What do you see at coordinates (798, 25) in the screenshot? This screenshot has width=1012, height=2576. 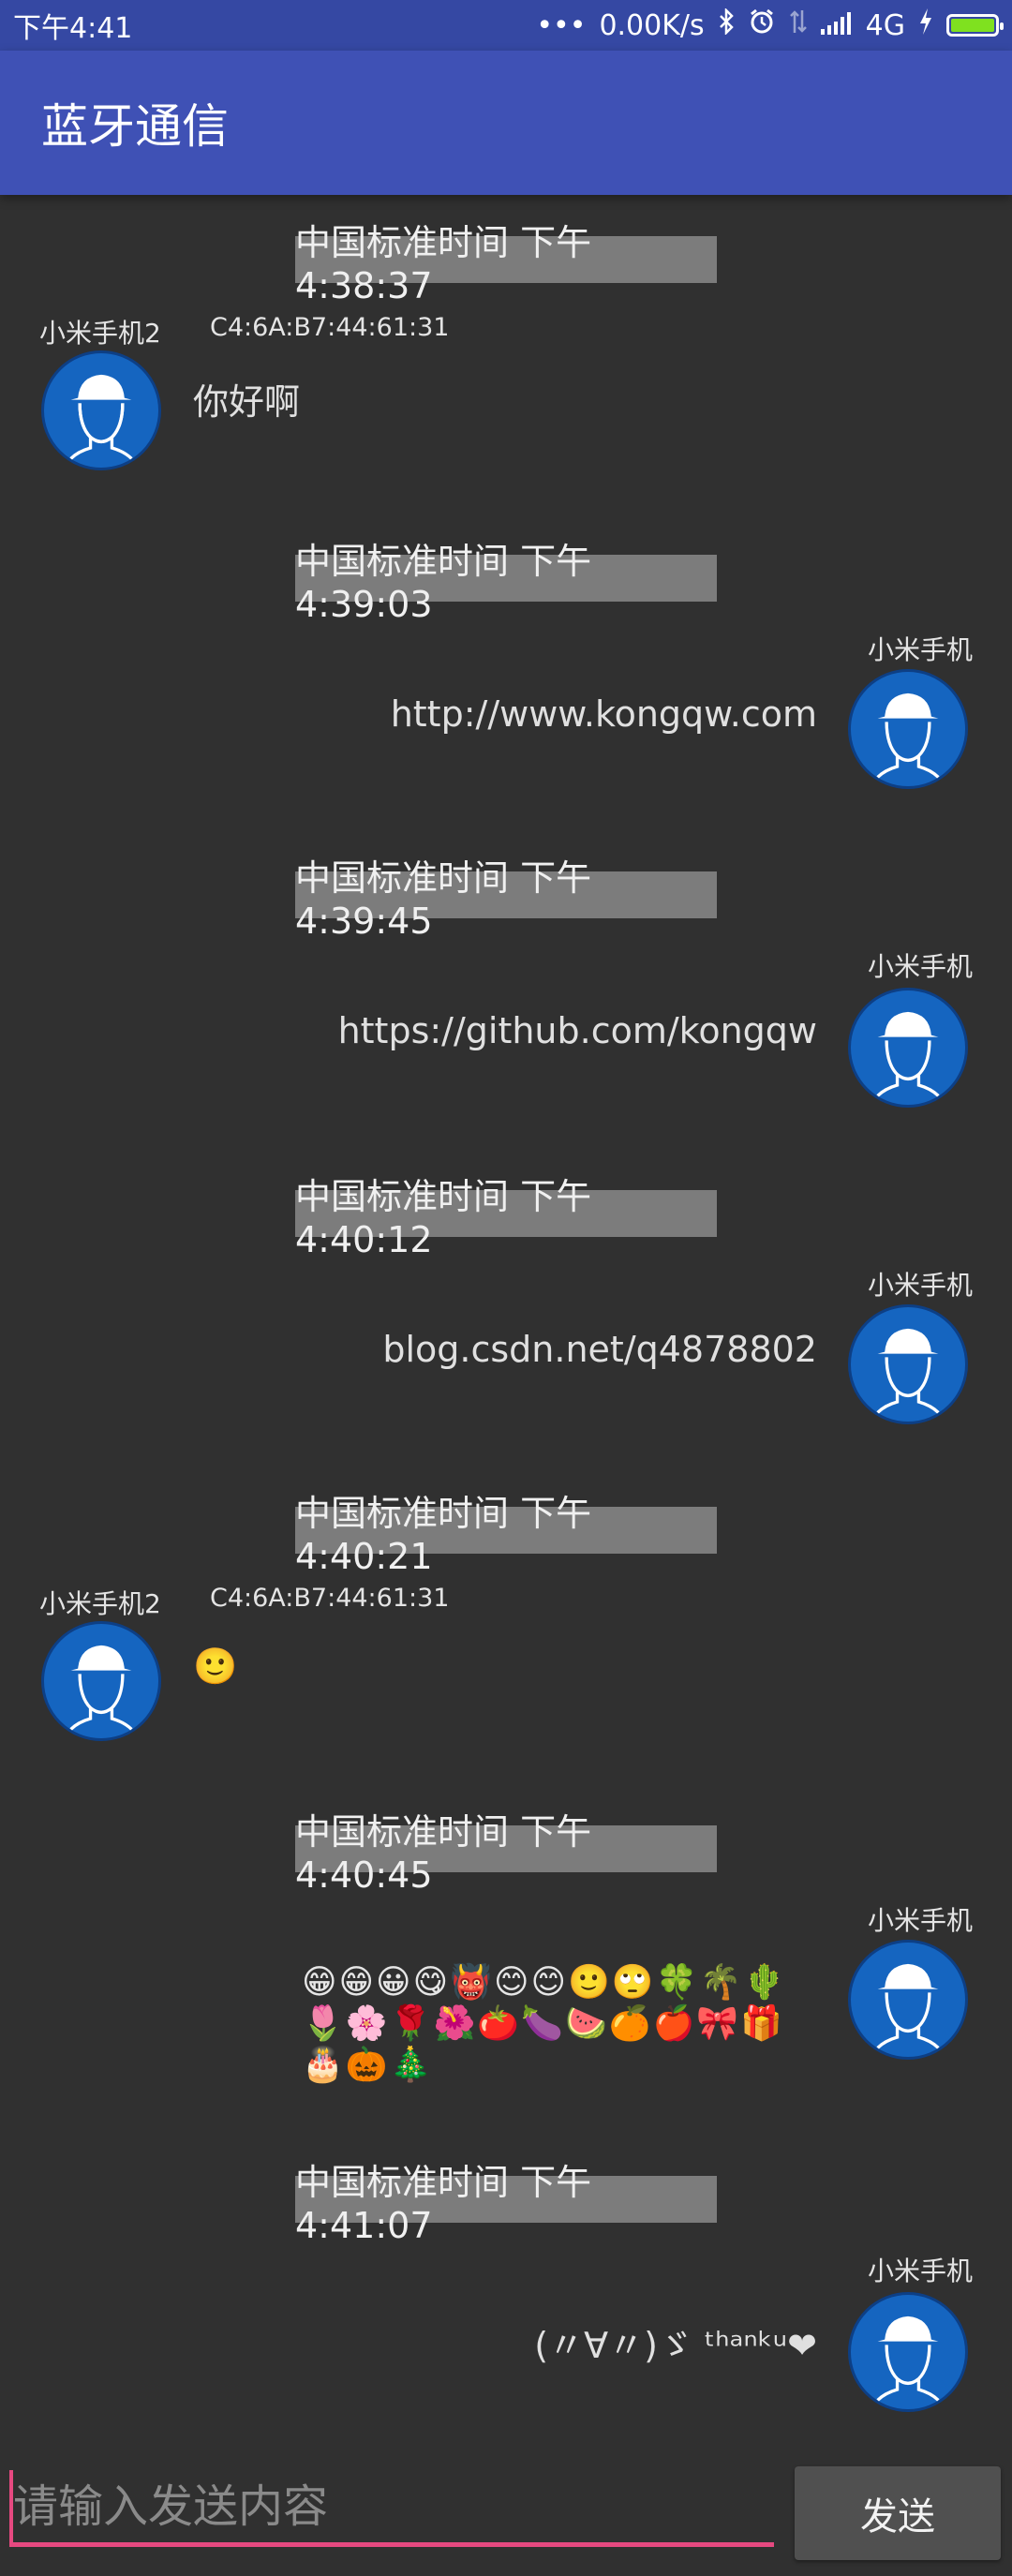 I see `data-icon` at bounding box center [798, 25].